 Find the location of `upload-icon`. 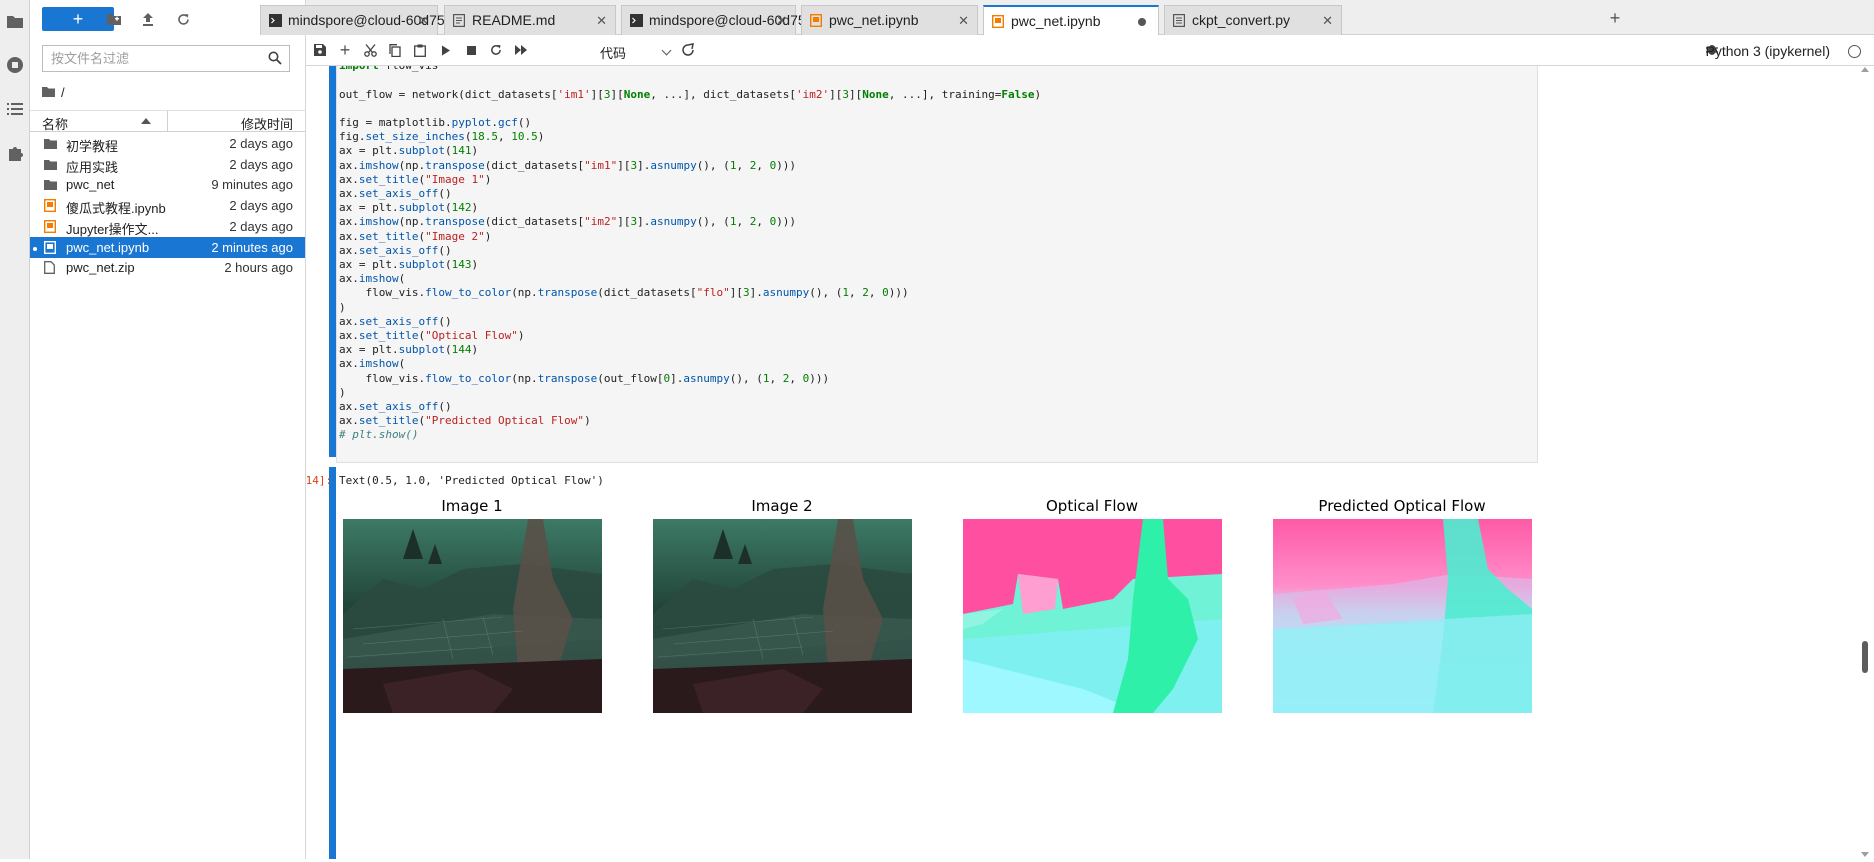

upload-icon is located at coordinates (148, 19).